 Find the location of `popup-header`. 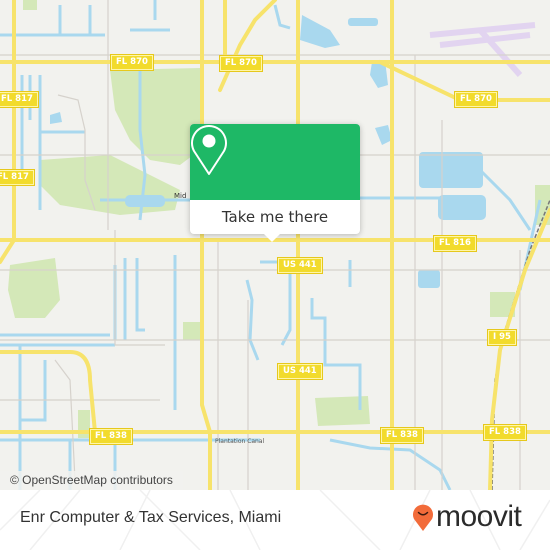

popup-header is located at coordinates (275, 162).